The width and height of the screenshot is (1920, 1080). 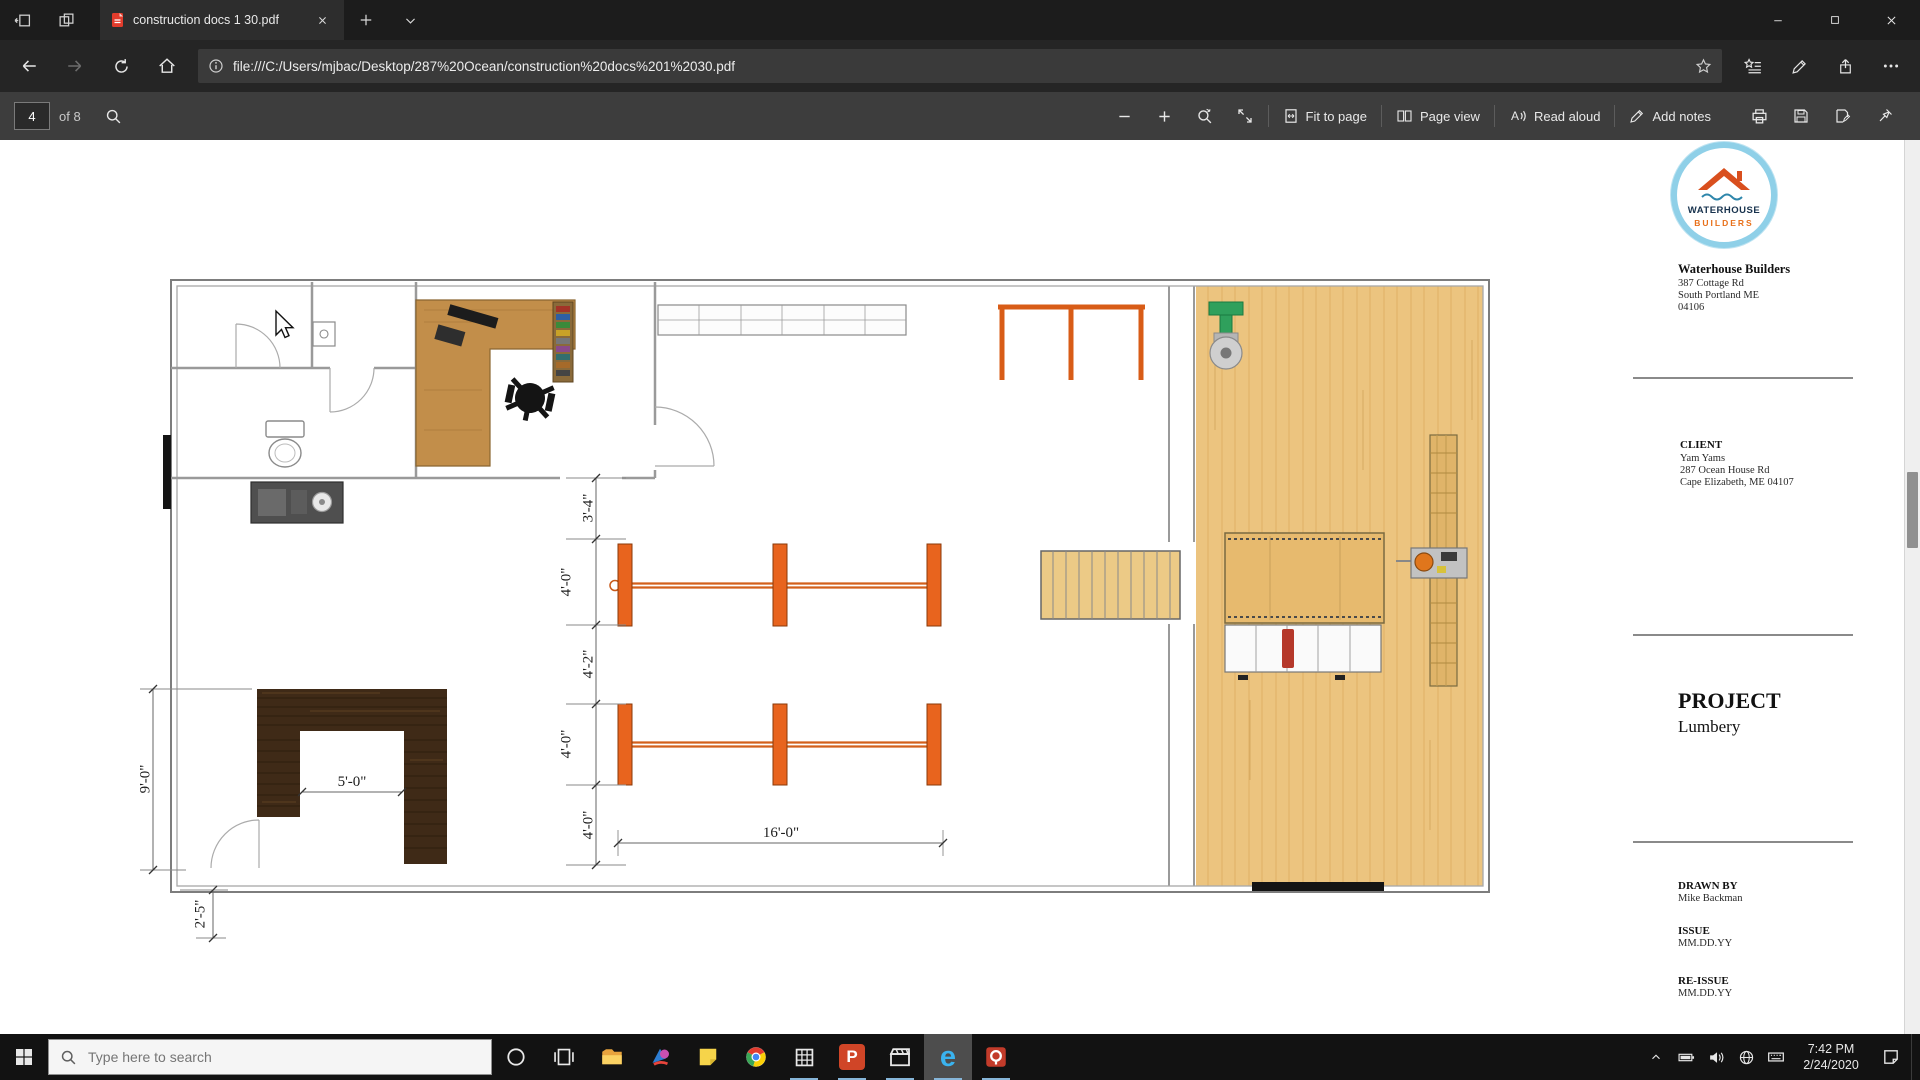 What do you see at coordinates (1737, 482) in the screenshot?
I see `client-address-2: Cape Elizabeth, ME 04107` at bounding box center [1737, 482].